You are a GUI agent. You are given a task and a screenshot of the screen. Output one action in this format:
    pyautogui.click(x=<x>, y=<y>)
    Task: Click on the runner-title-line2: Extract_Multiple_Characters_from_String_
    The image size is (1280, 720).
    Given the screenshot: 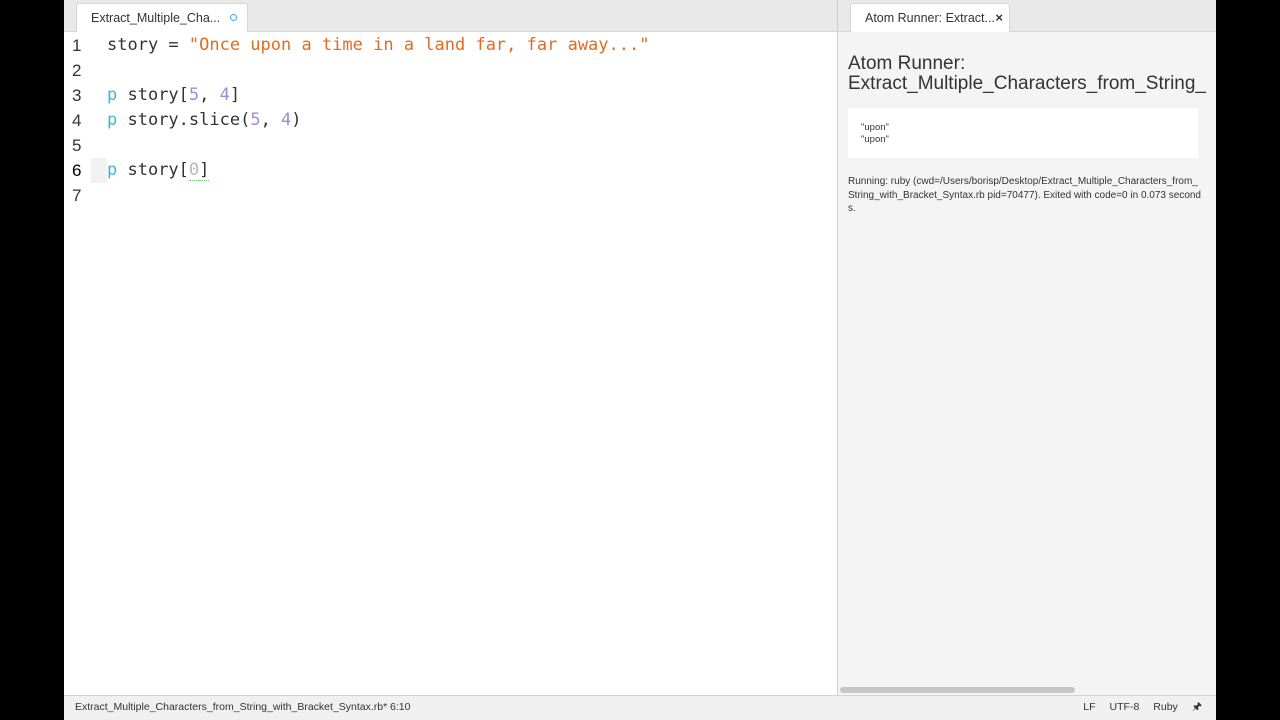 What is the action you would take?
    pyautogui.click(x=1027, y=83)
    